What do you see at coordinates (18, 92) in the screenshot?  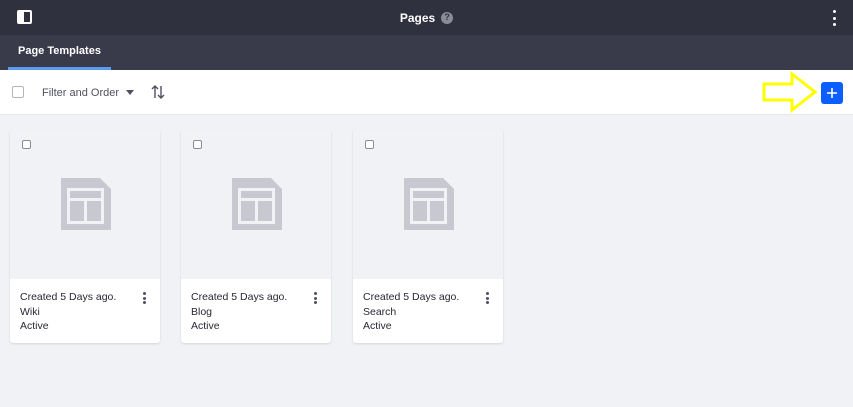 I see `select-all-checkbox` at bounding box center [18, 92].